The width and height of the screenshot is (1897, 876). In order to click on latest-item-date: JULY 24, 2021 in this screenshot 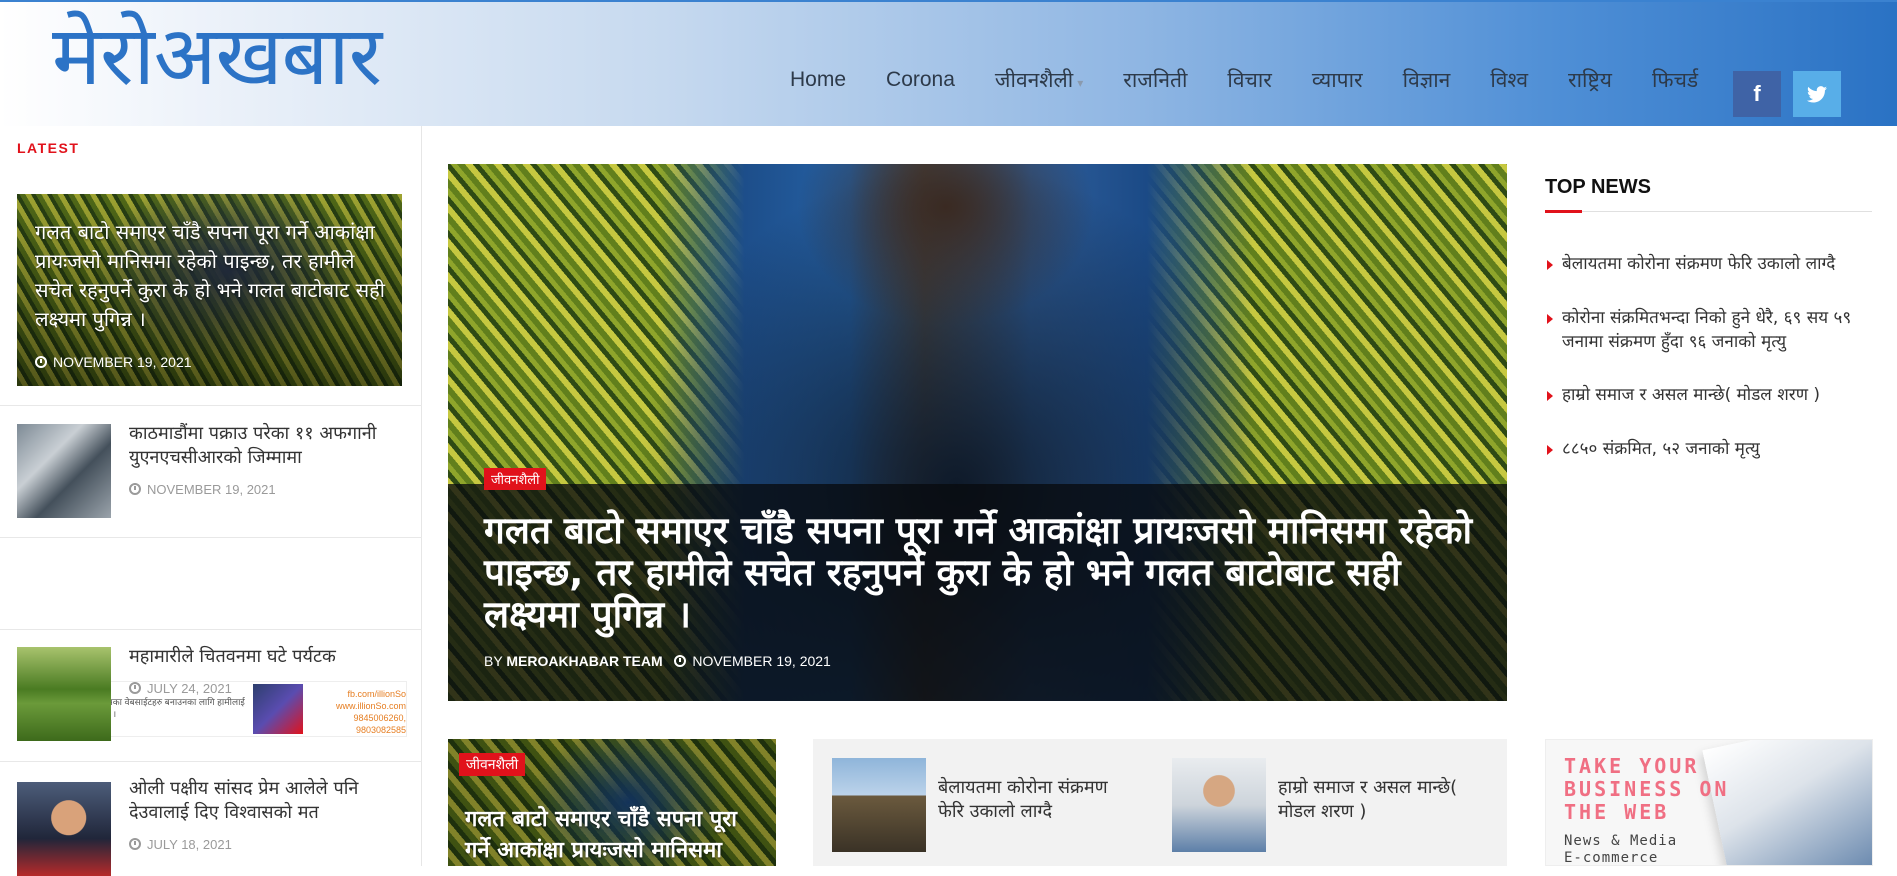, I will do `click(180, 688)`.